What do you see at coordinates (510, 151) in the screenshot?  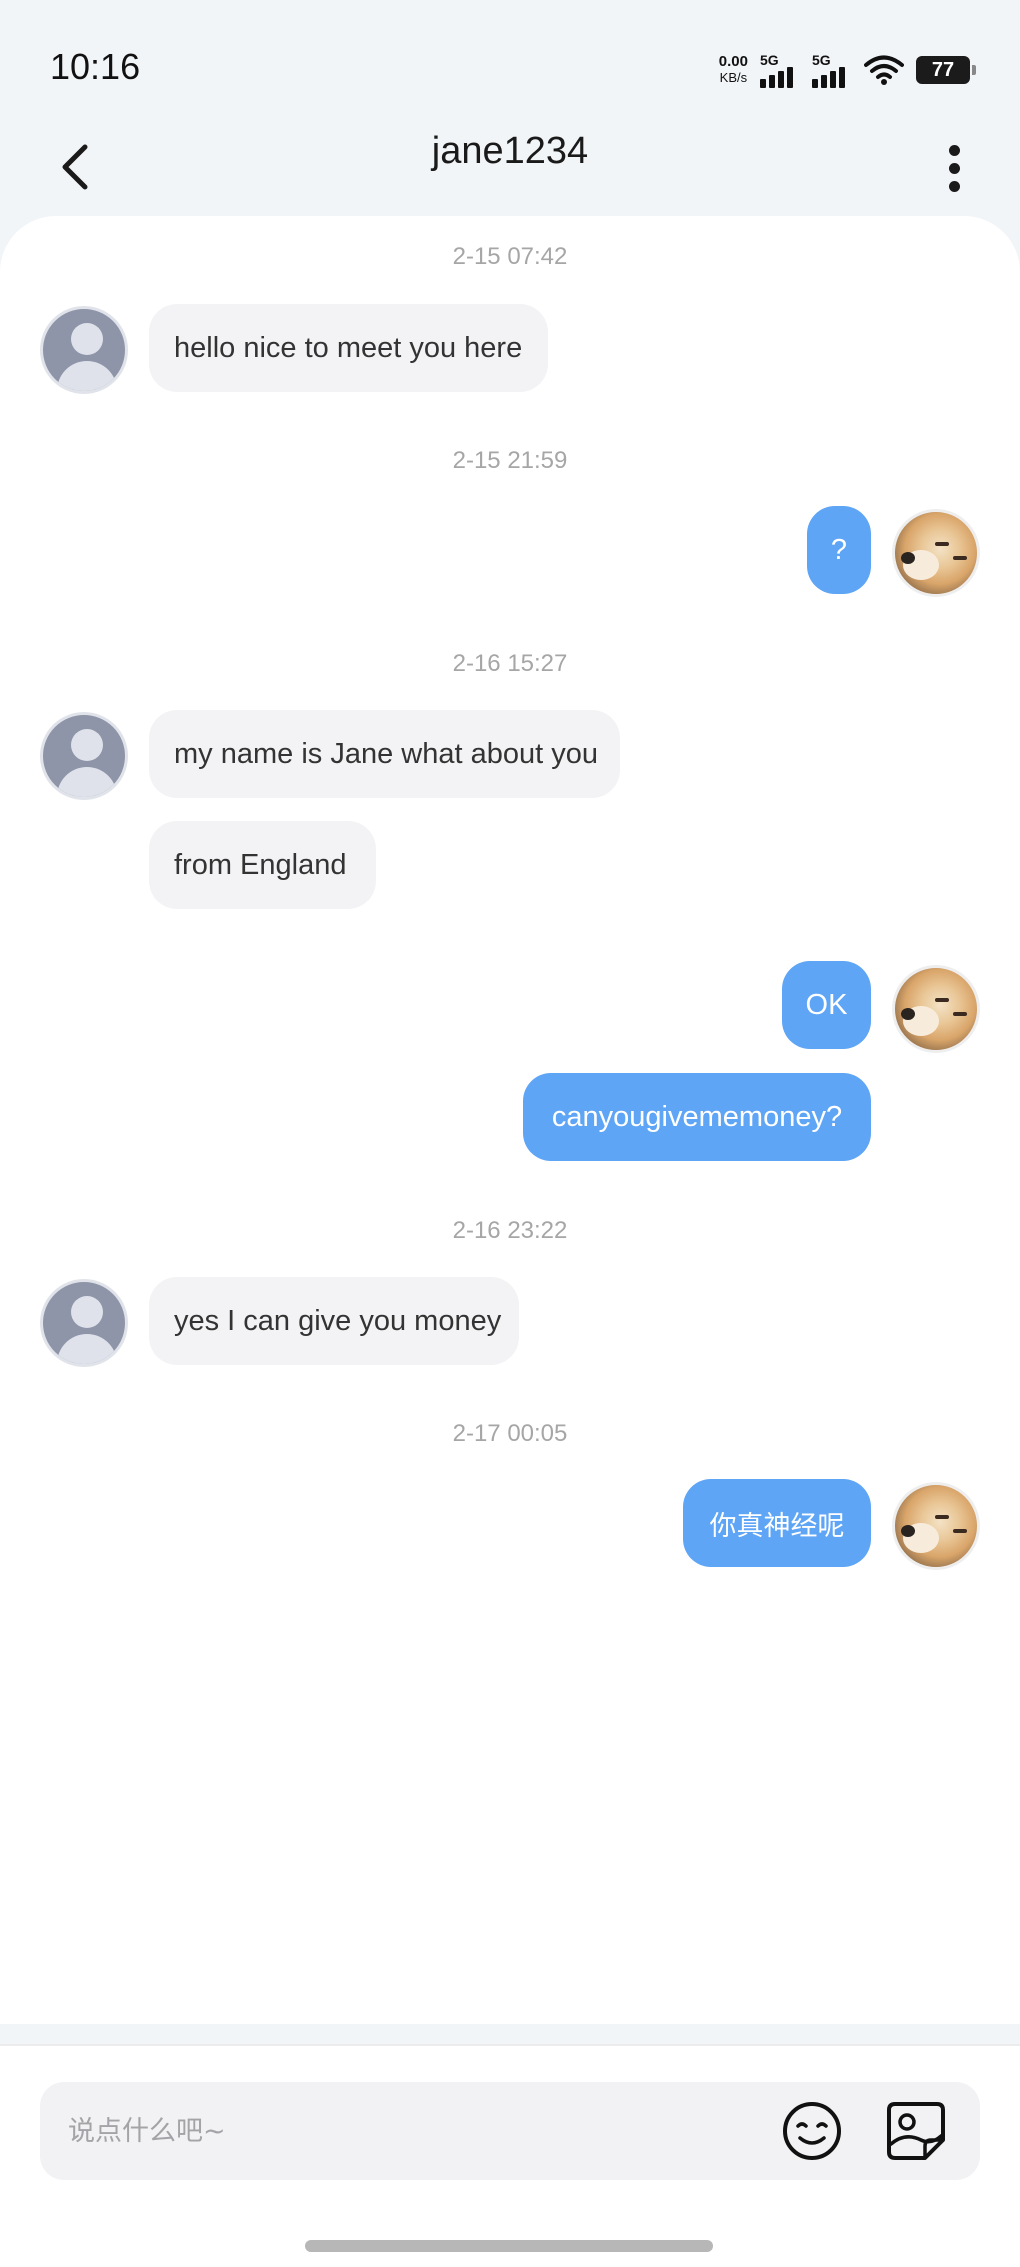 I see `chat-title: jane1234` at bounding box center [510, 151].